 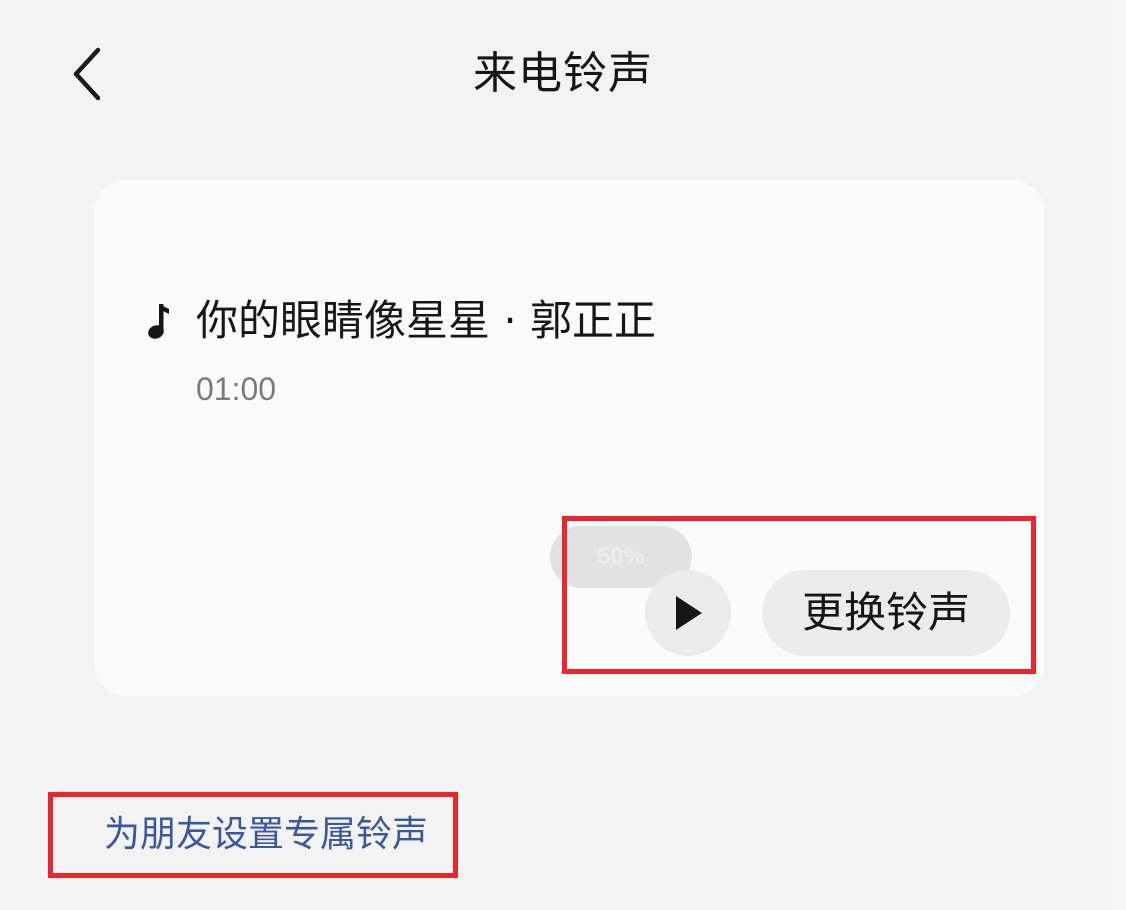 I want to click on play-button, so click(x=688, y=613).